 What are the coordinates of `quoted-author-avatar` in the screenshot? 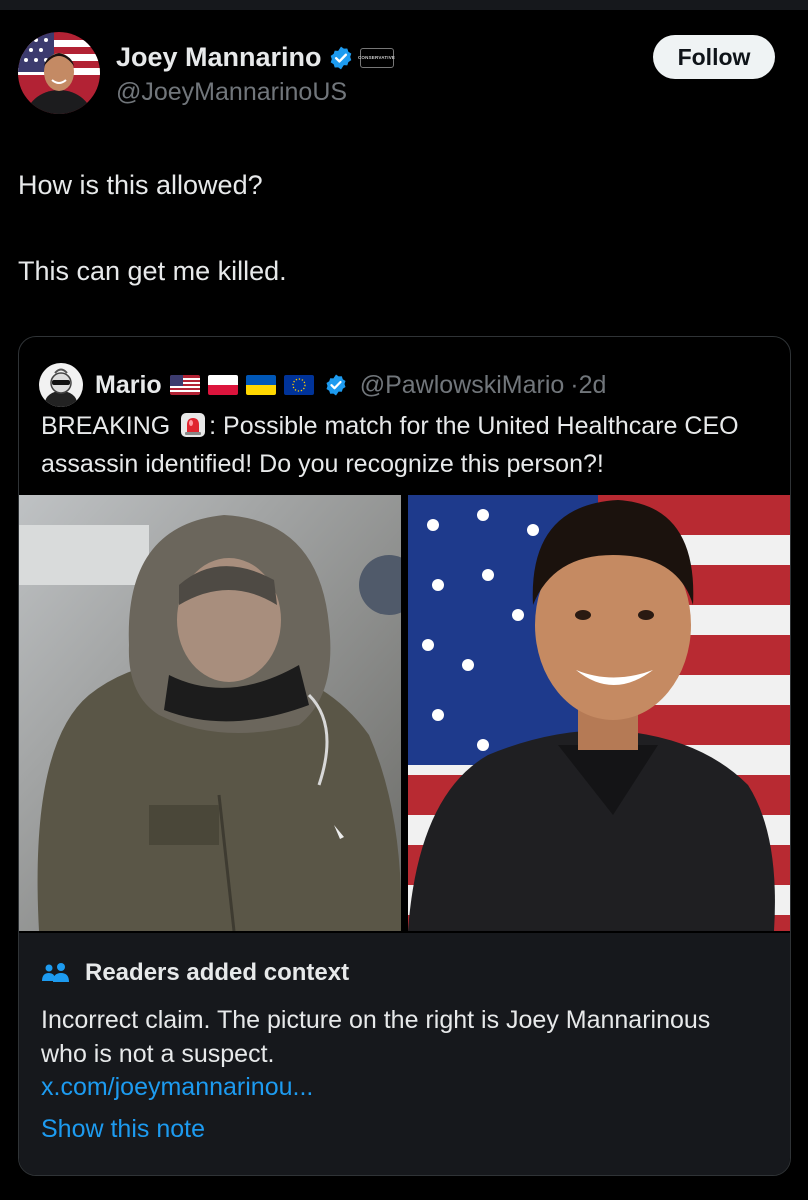 It's located at (61, 385).